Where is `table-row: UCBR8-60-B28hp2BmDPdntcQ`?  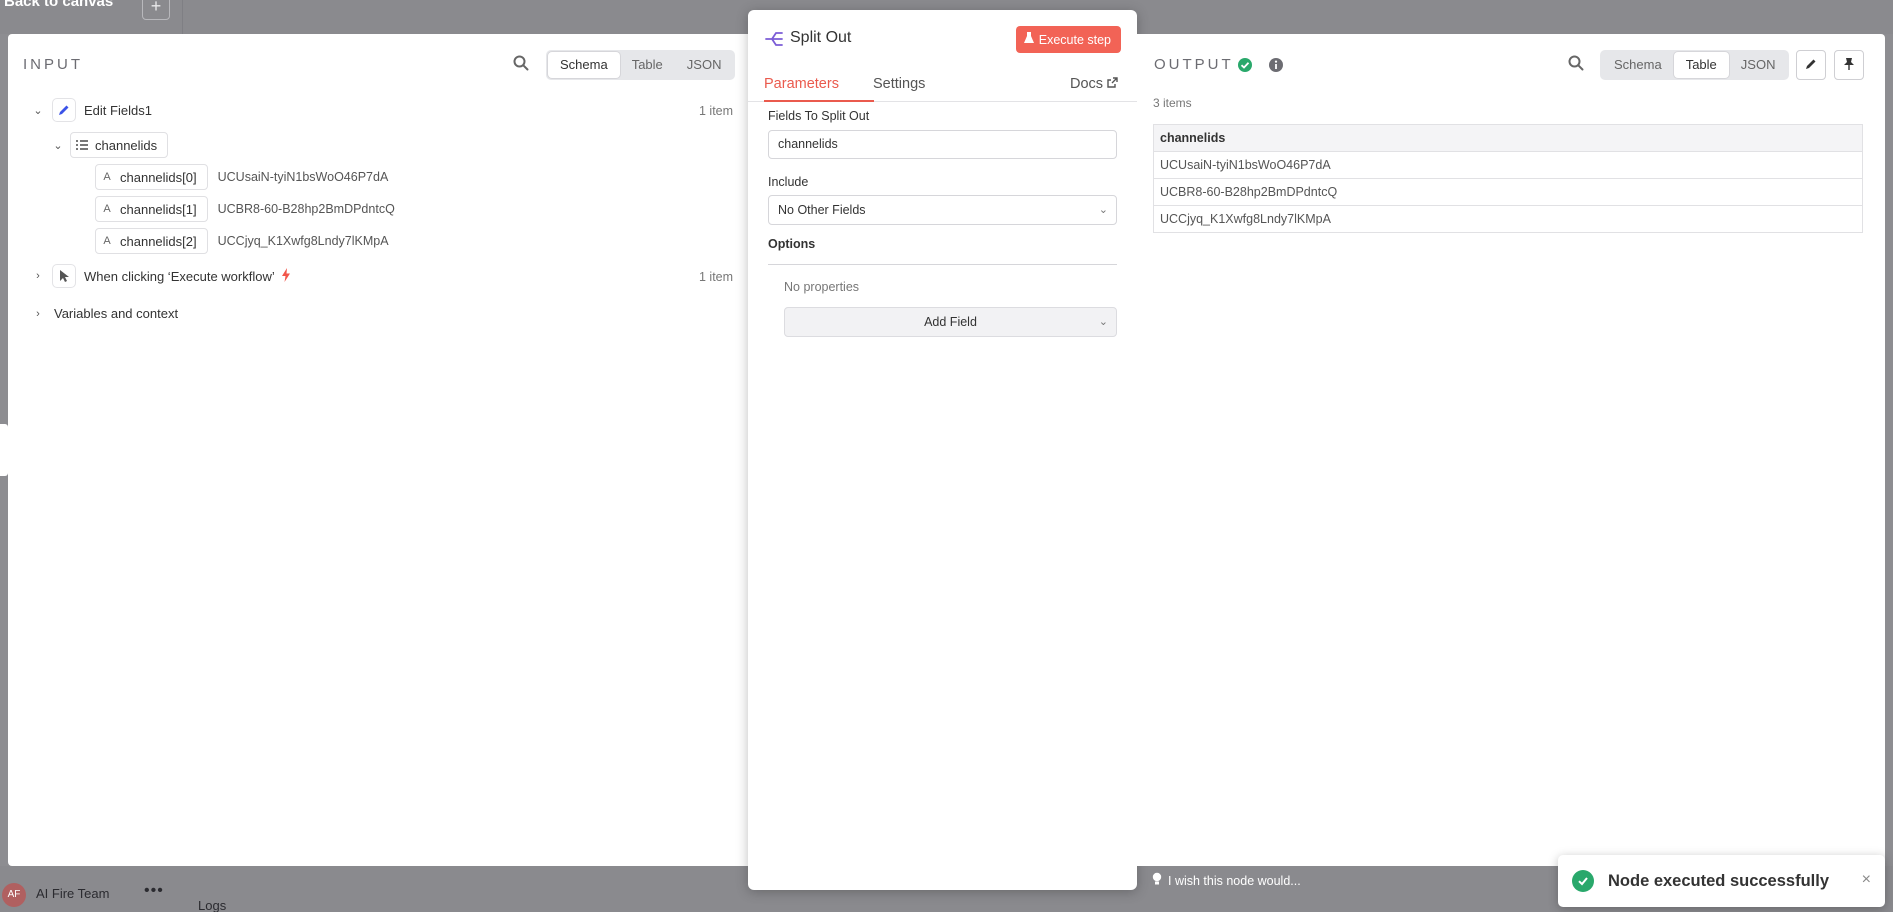 table-row: UCBR8-60-B28hp2BmDPdntcQ is located at coordinates (1508, 192).